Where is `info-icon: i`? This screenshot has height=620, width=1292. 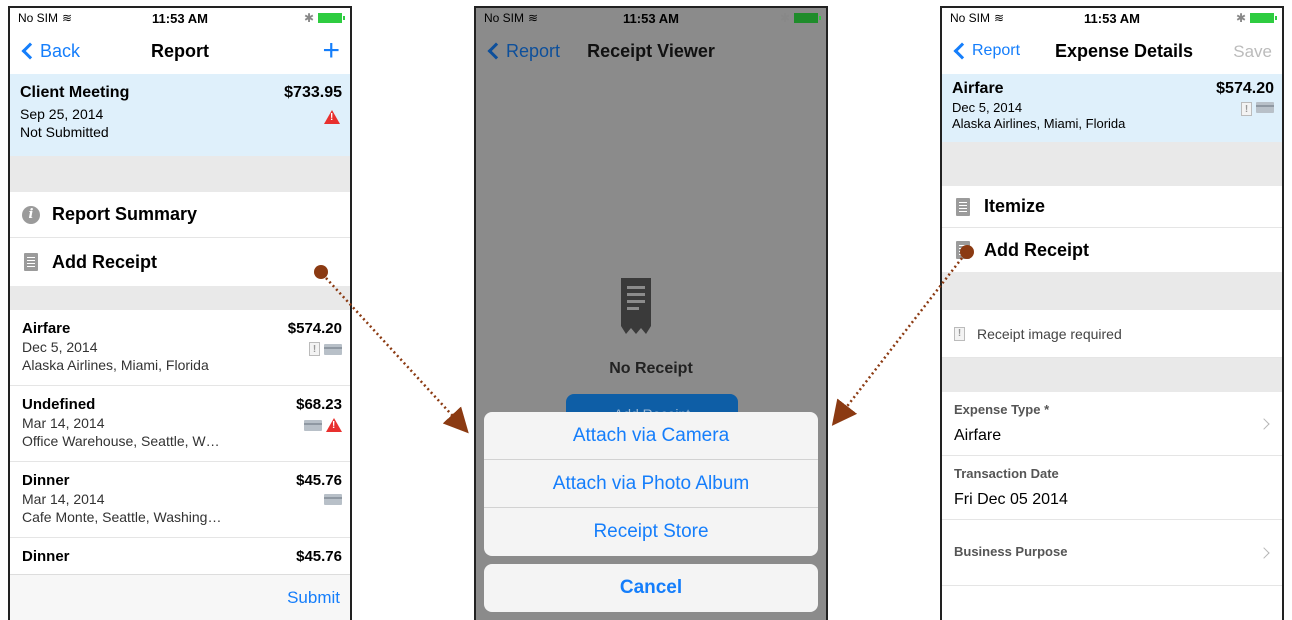 info-icon: i is located at coordinates (31, 215).